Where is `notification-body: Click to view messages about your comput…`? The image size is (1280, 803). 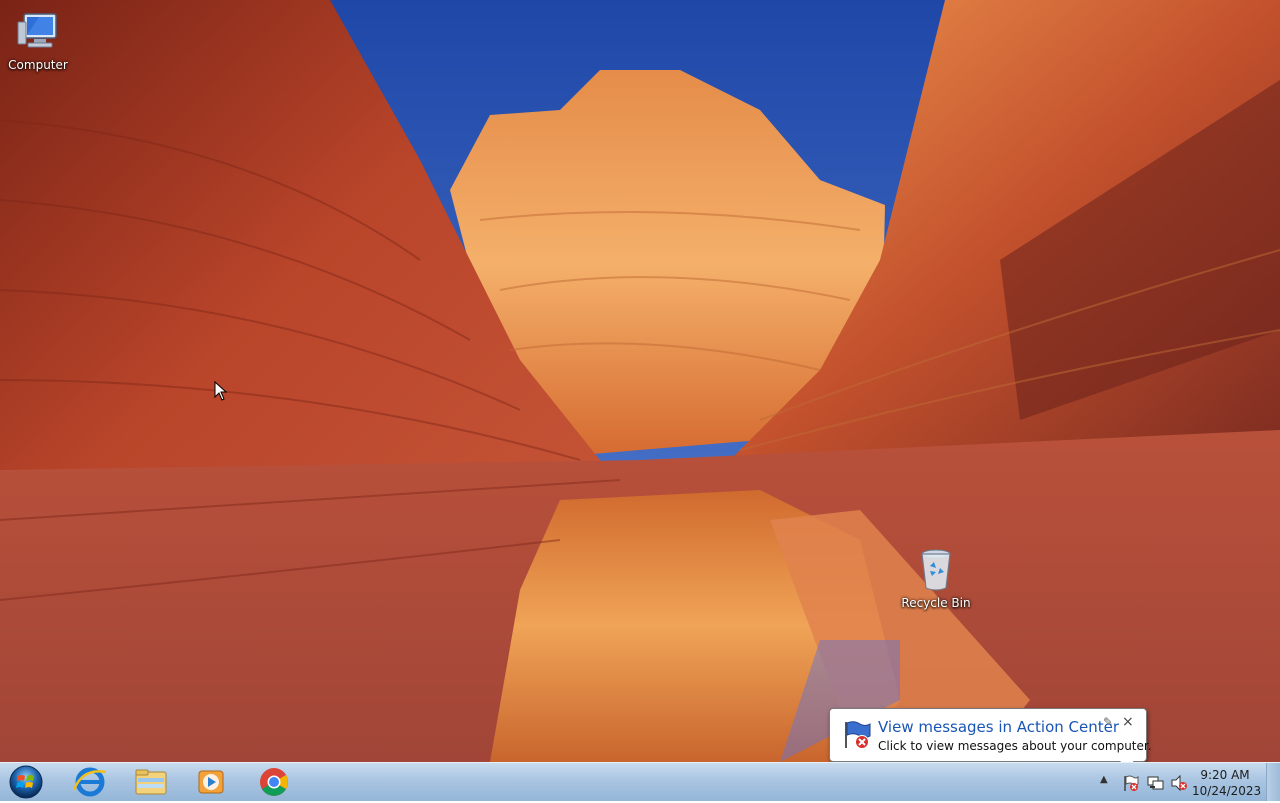
notification-body: Click to view messages about your comput… is located at coordinates (1015, 746).